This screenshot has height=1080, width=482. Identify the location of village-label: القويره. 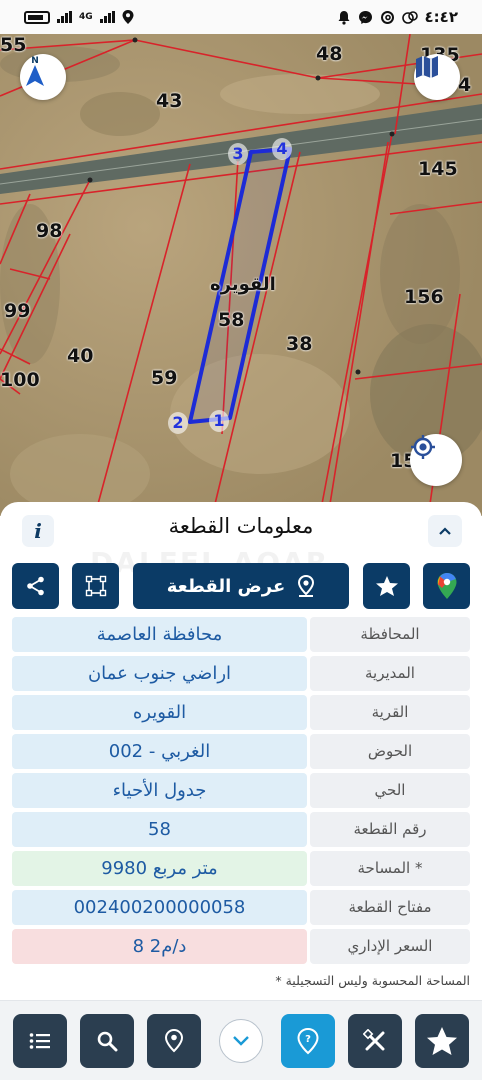
(243, 284).